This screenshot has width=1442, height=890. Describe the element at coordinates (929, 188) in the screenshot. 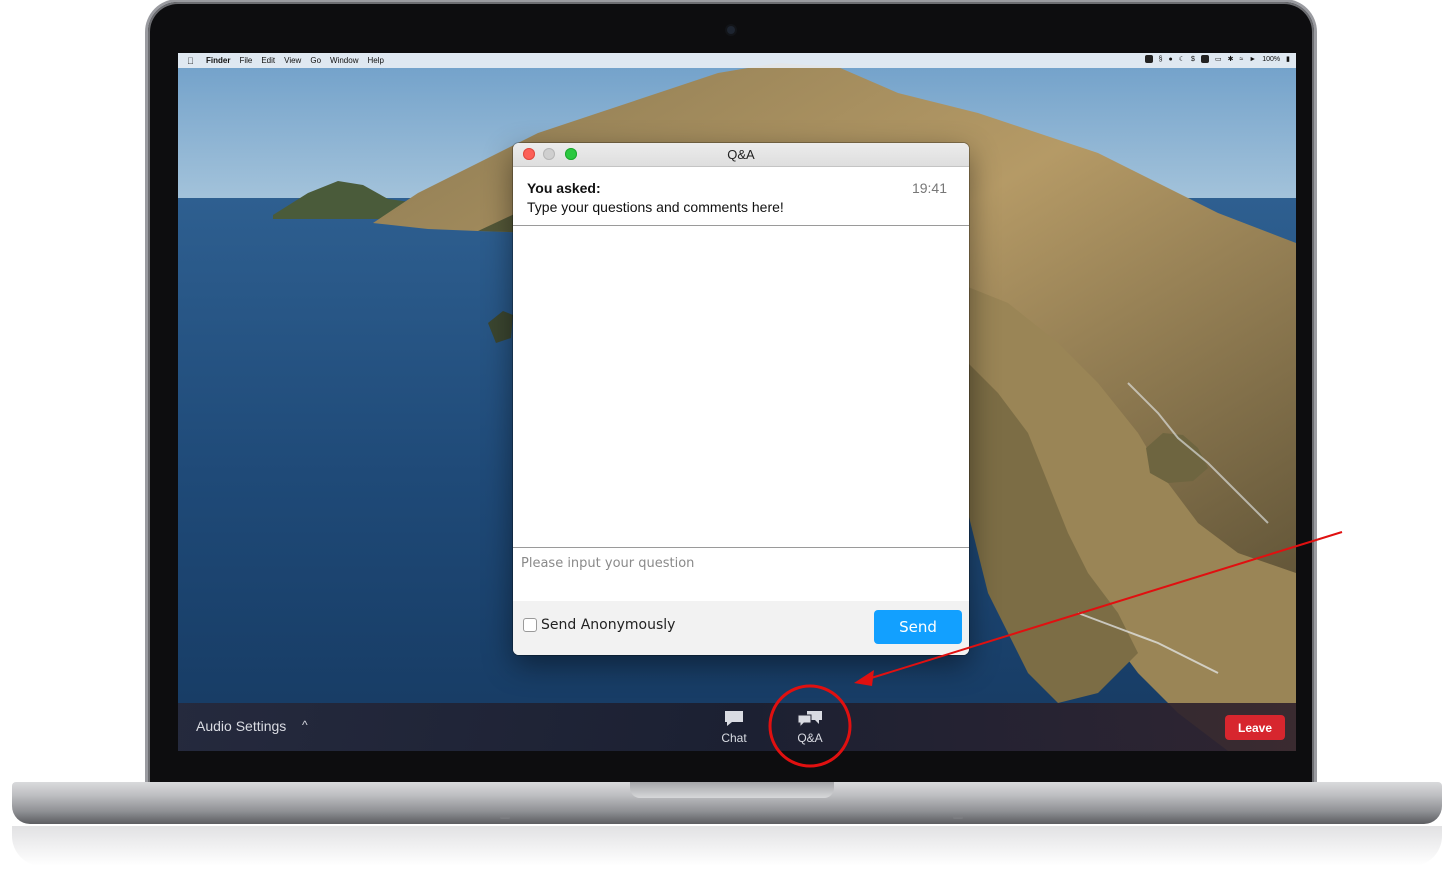

I see `question-timestamp: 19:41` at that location.